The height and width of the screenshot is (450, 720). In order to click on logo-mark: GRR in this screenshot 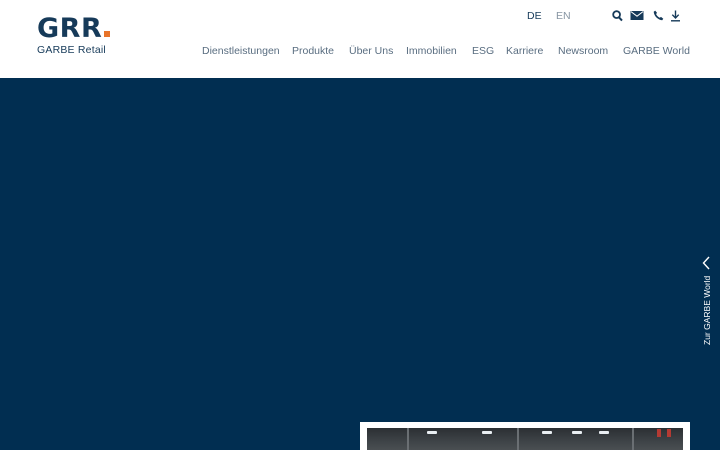, I will do `click(74, 28)`.